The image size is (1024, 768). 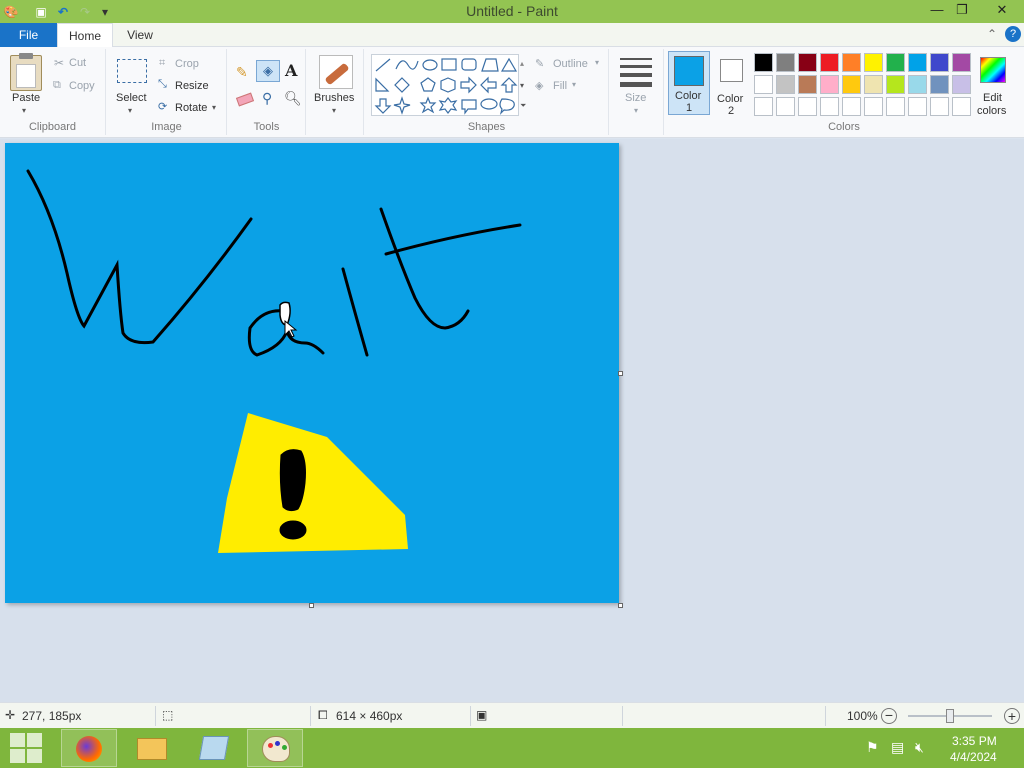 I want to click on shapes-scroll-up-icon: ▴, so click(x=522, y=63).